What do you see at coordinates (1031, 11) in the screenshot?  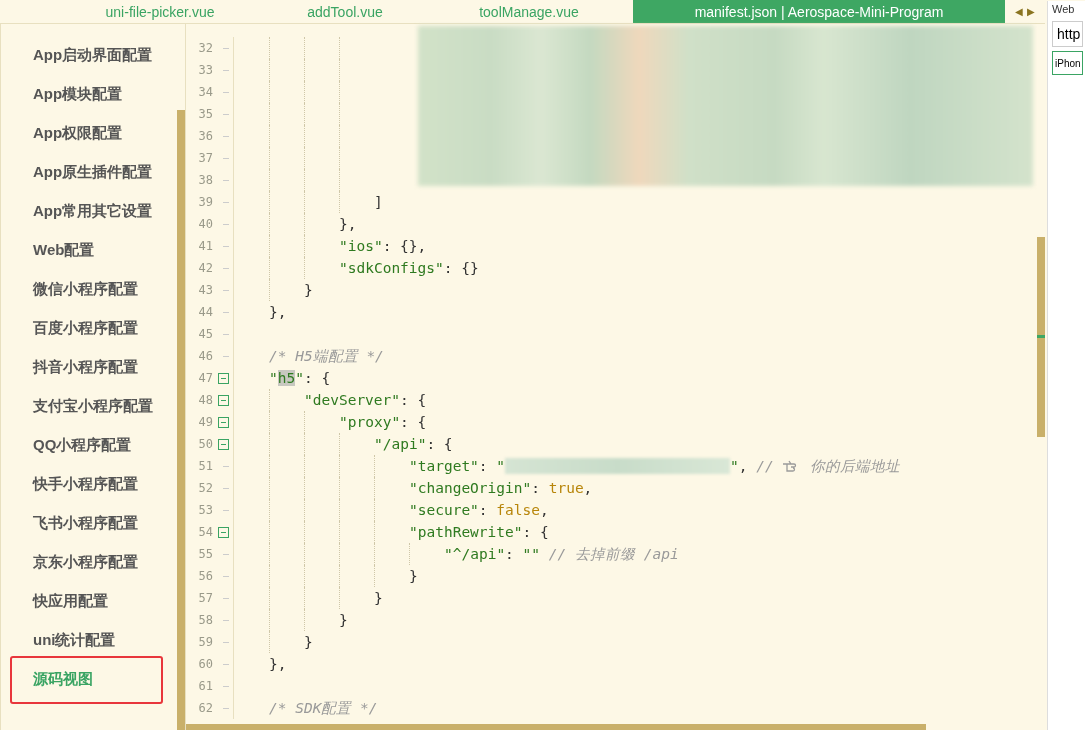 I see `tab-scroll-arrow: ▶` at bounding box center [1031, 11].